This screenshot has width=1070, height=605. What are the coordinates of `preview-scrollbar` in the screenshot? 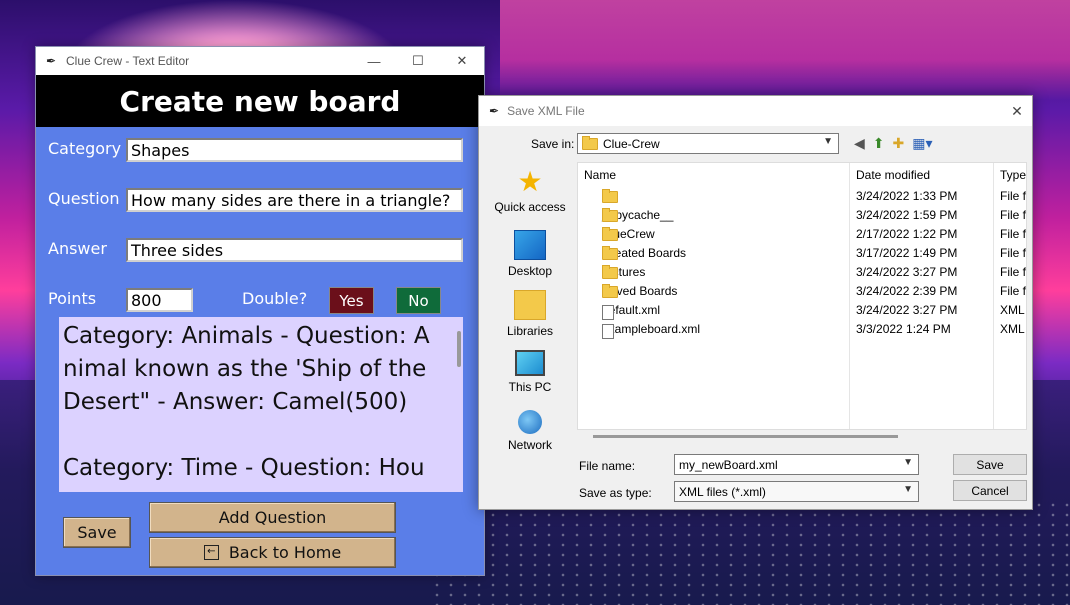 It's located at (459, 349).